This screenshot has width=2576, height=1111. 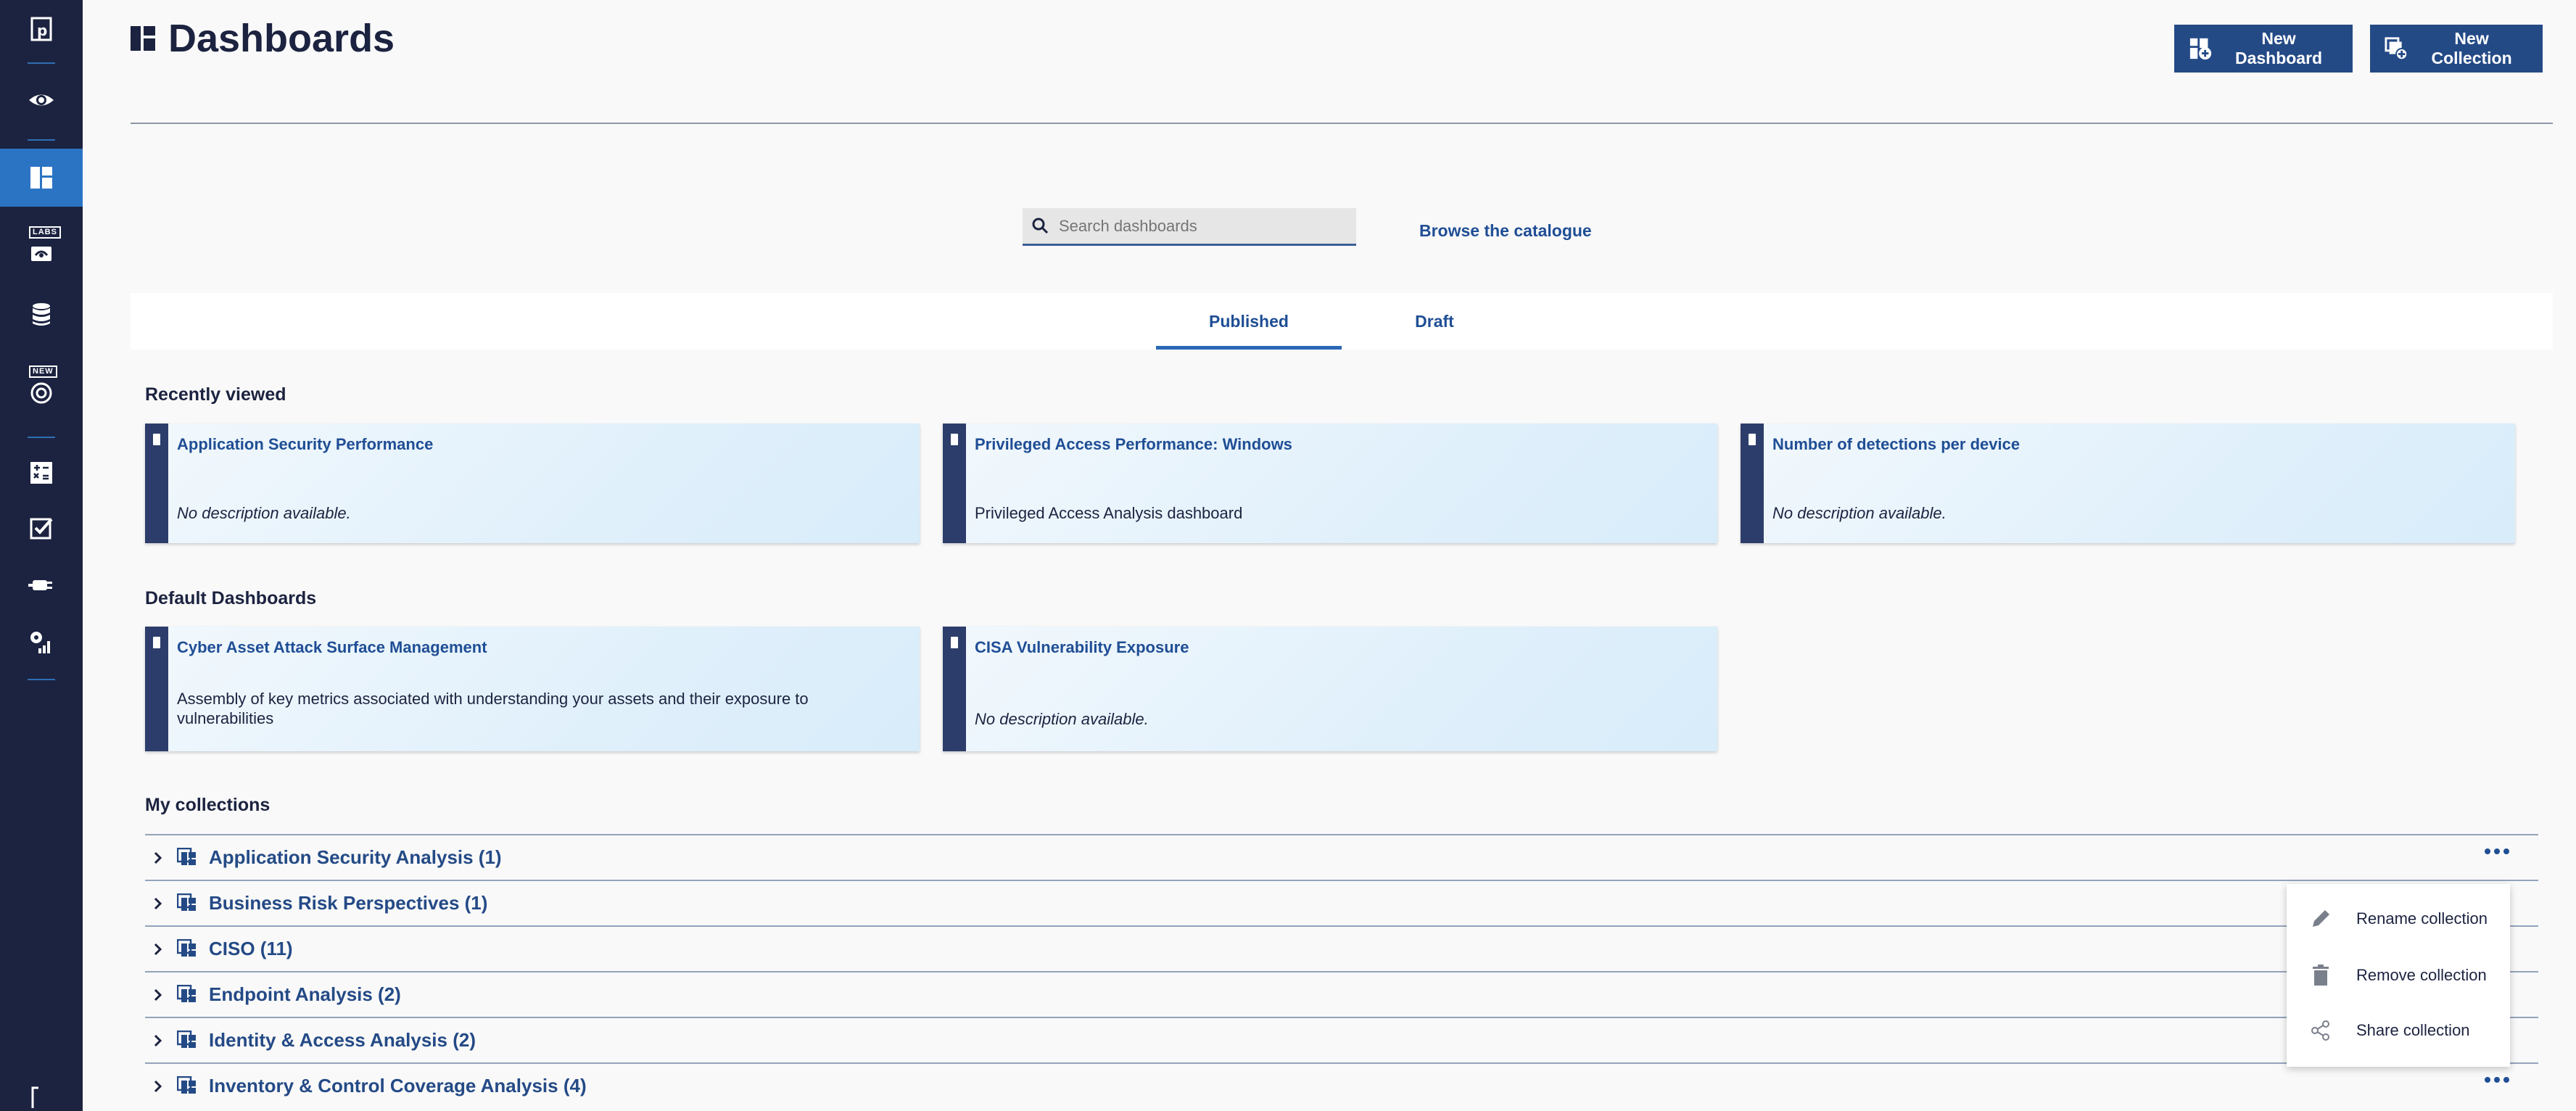 I want to click on card-description: Privileged Access Analysis dashboard, so click(x=1109, y=513).